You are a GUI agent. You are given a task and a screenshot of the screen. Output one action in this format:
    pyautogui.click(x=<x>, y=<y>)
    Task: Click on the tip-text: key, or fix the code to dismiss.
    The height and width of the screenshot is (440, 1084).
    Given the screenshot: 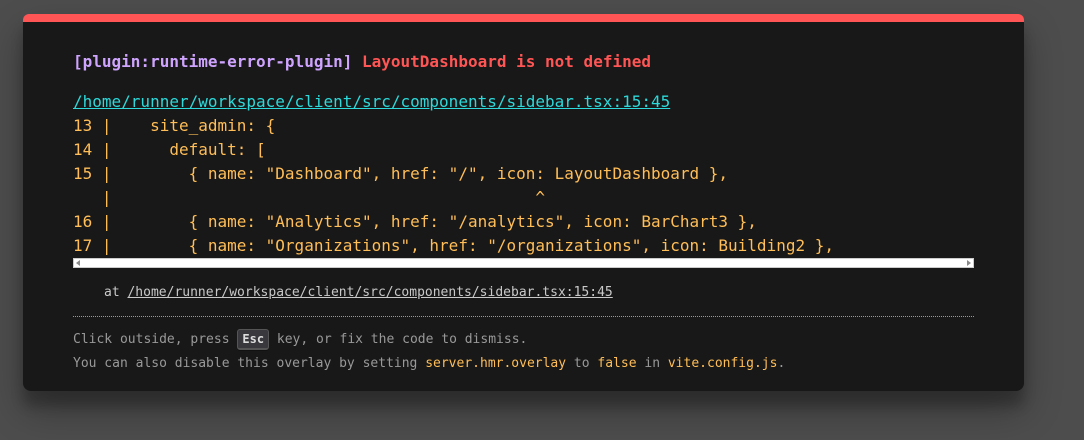 What is the action you would take?
    pyautogui.click(x=398, y=339)
    